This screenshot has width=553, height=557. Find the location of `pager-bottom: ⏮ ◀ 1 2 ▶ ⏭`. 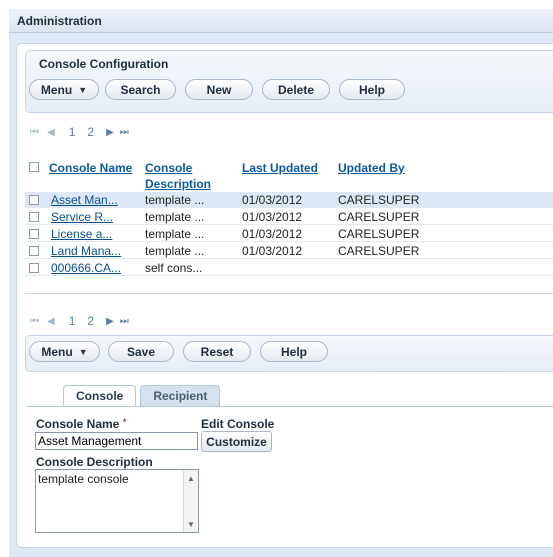

pager-bottom: ⏮ ◀ 1 2 ▶ ⏭ is located at coordinates (79, 321).